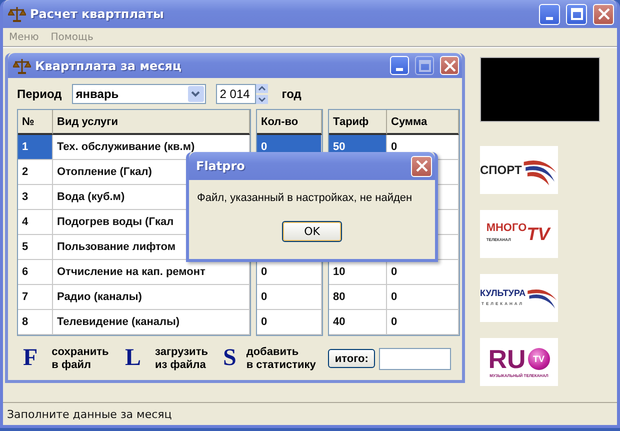  I want to click on table-cell: Радио (каналы), so click(151, 297).